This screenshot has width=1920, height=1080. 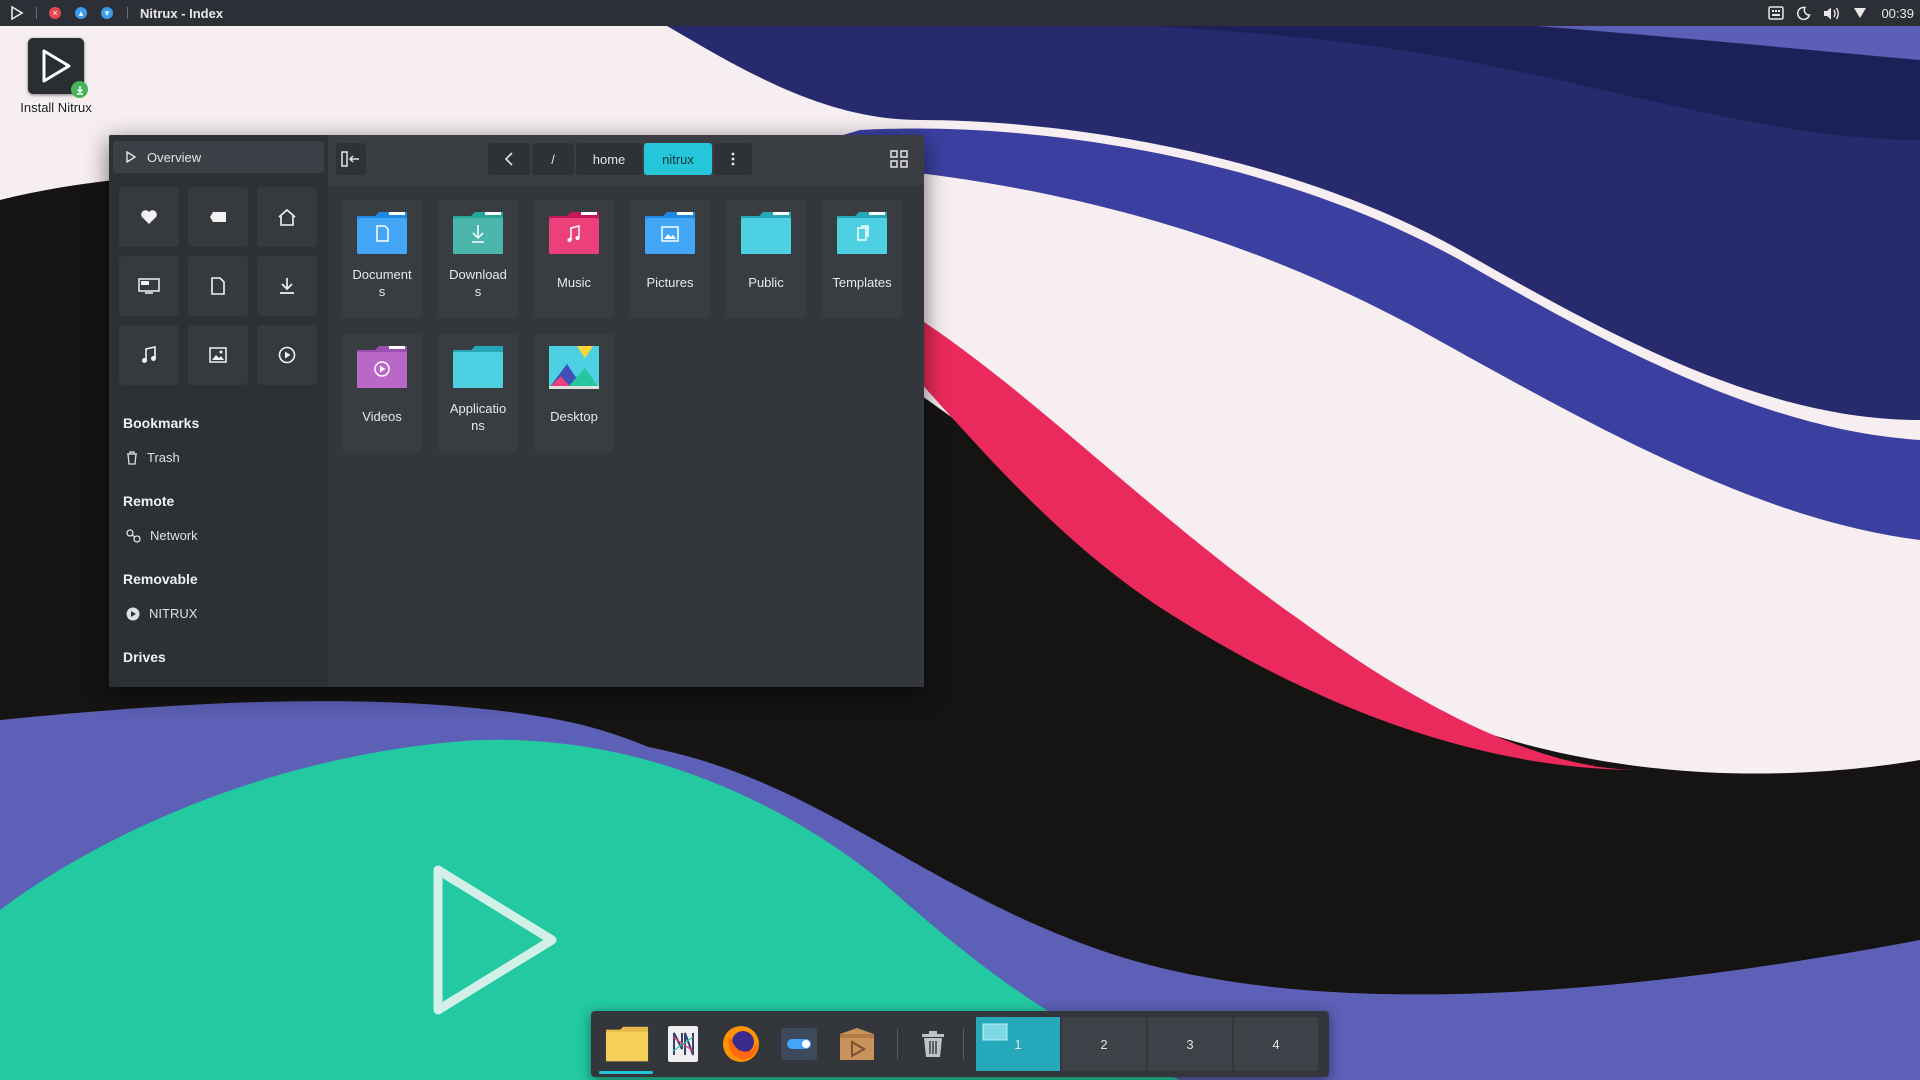 What do you see at coordinates (382, 283) in the screenshot?
I see `folder-name: Document s` at bounding box center [382, 283].